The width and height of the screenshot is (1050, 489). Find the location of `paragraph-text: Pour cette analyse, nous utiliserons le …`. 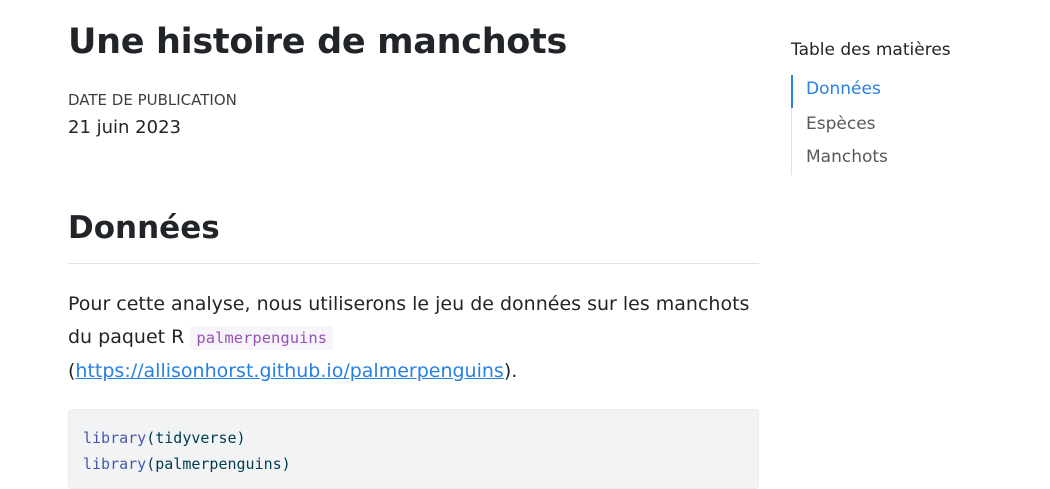

paragraph-text: Pour cette analyse, nous utiliserons le … is located at coordinates (409, 320).